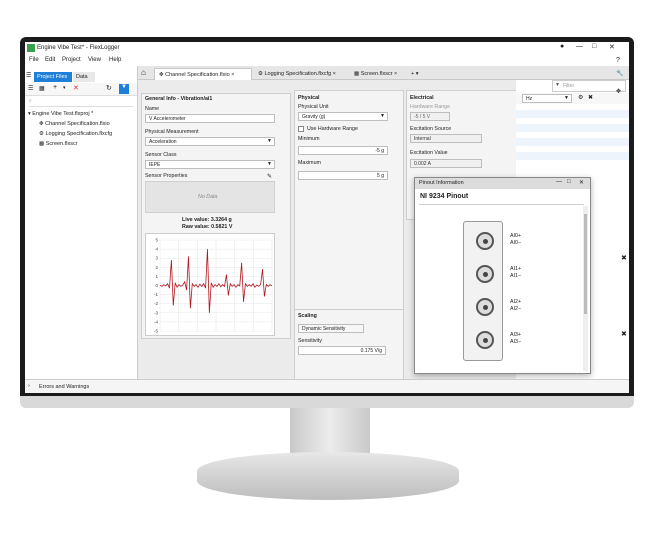  I want to click on settings-icon: ⚙, so click(580, 97).